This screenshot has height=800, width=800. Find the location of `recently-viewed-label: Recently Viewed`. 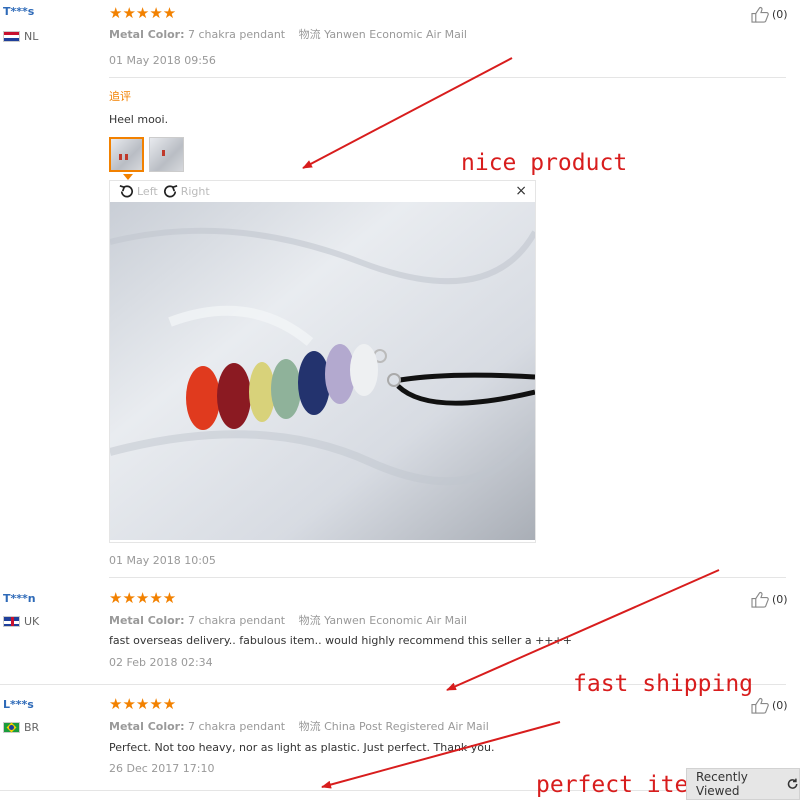

recently-viewed-label: Recently Viewed is located at coordinates (722, 784).